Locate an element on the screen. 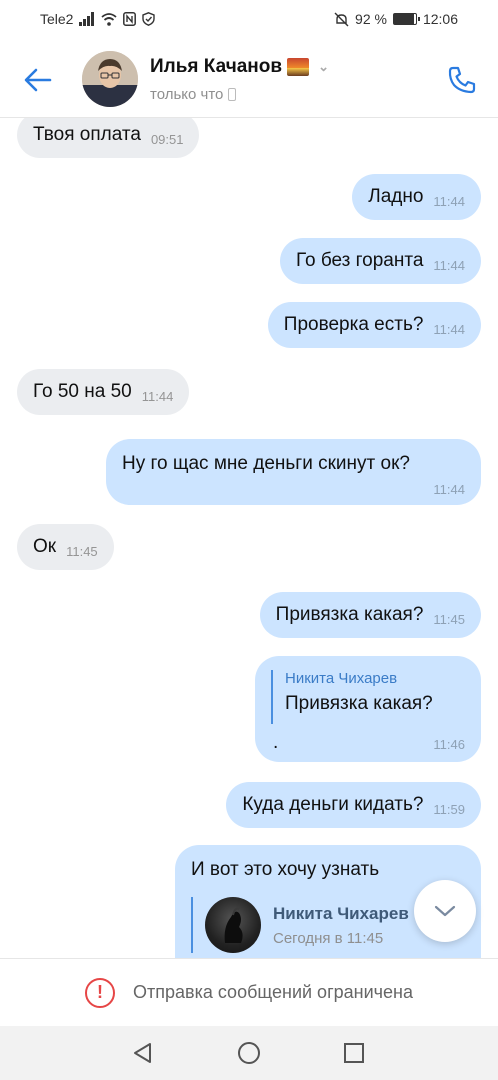 This screenshot has width=498, height=1080. chat-header: Илья Качанов ⌄ только что is located at coordinates (249, 79).